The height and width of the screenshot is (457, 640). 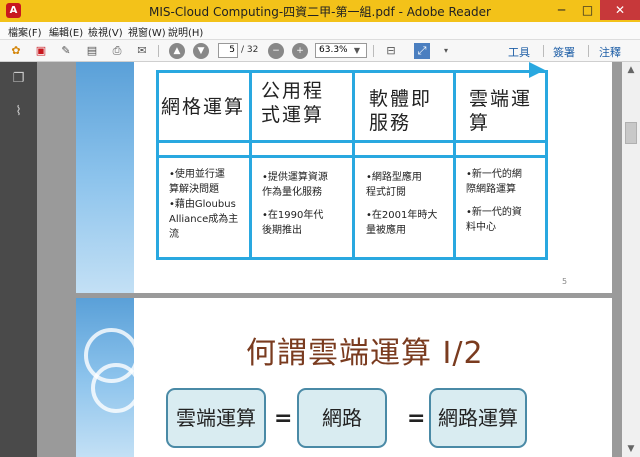 I want to click on cell-line: •新一代的網, so click(x=494, y=174).